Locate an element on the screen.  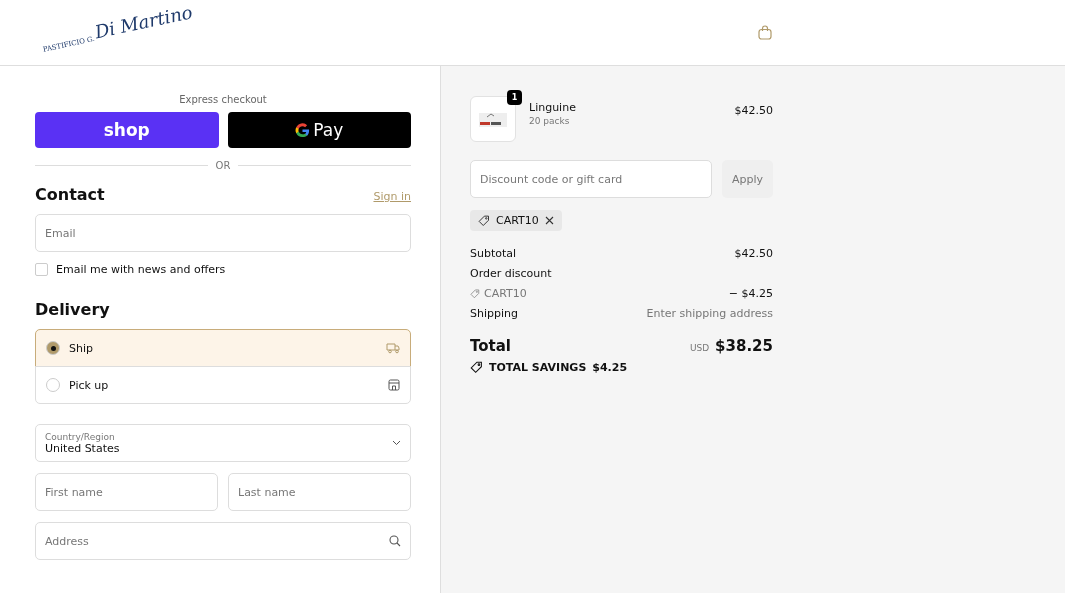
search-icon is located at coordinates (395, 541).